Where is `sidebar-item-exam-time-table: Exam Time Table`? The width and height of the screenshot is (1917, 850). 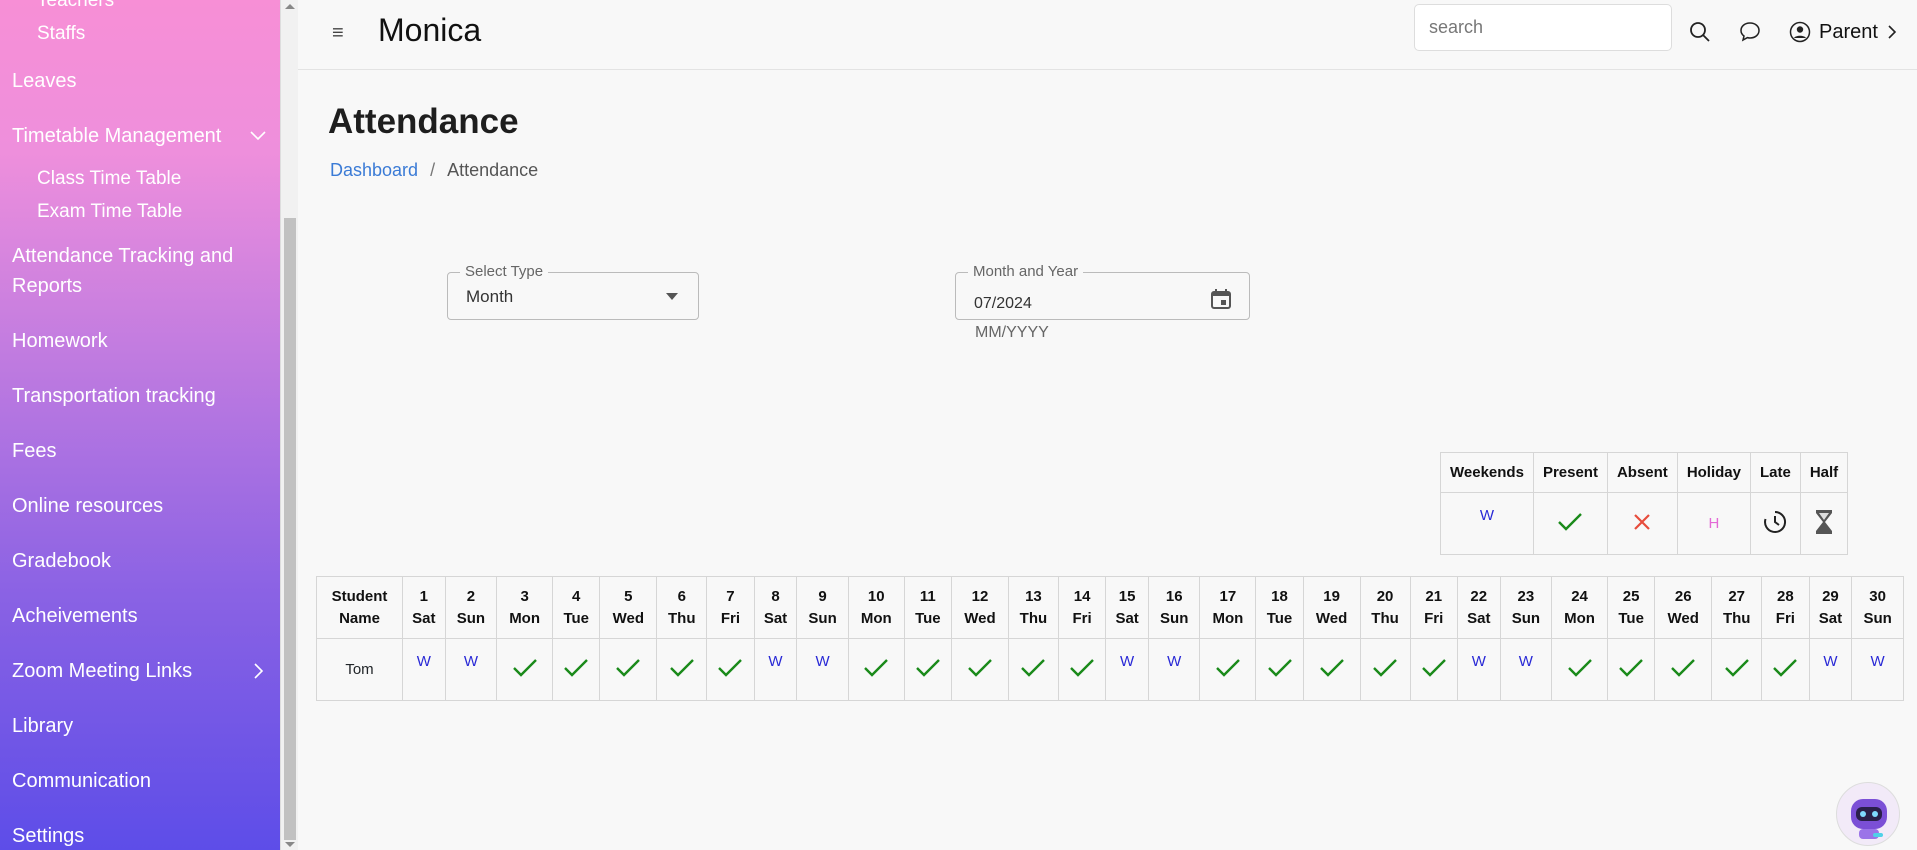 sidebar-item-exam-time-table: Exam Time Table is located at coordinates (109, 212).